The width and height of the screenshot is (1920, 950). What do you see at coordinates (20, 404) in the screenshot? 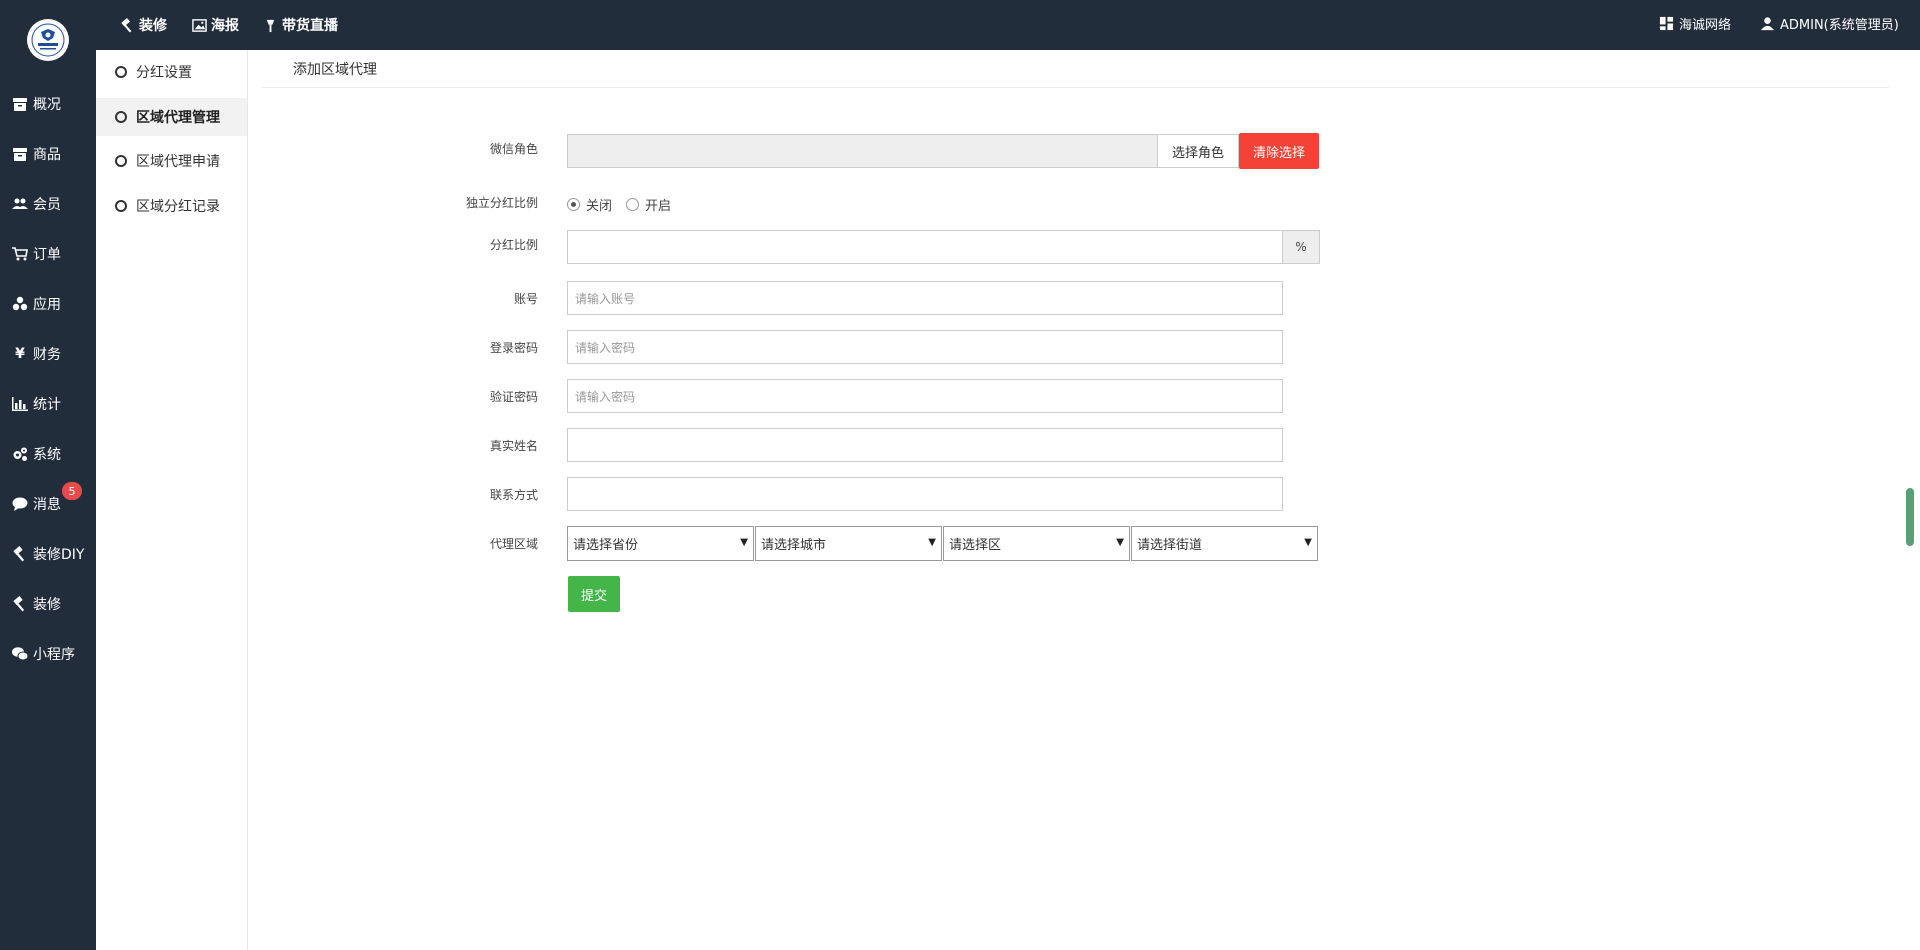
I see `bar-chart-icon` at bounding box center [20, 404].